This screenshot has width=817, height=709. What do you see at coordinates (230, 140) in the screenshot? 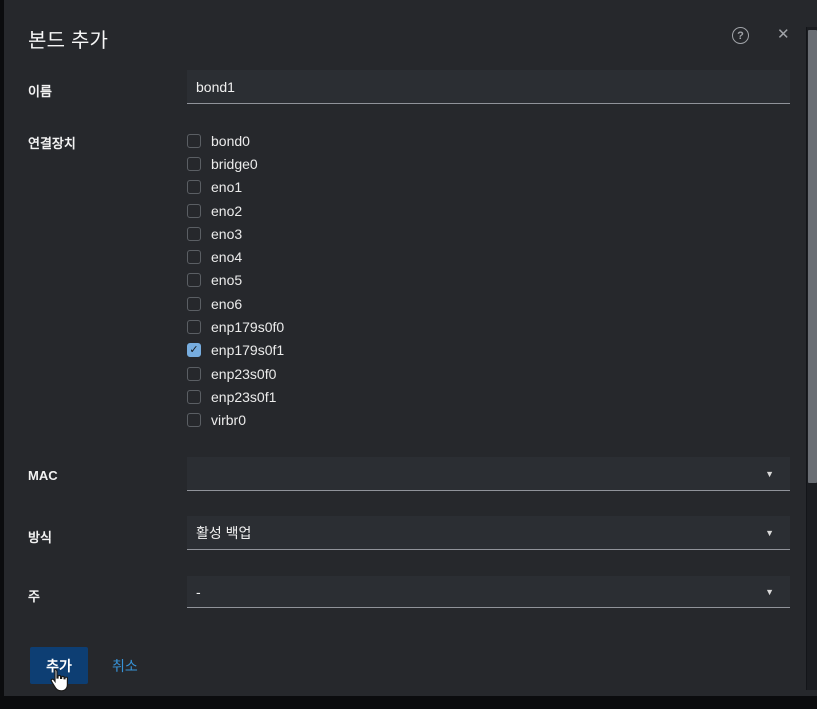
I see `interface-name: bond0` at bounding box center [230, 140].